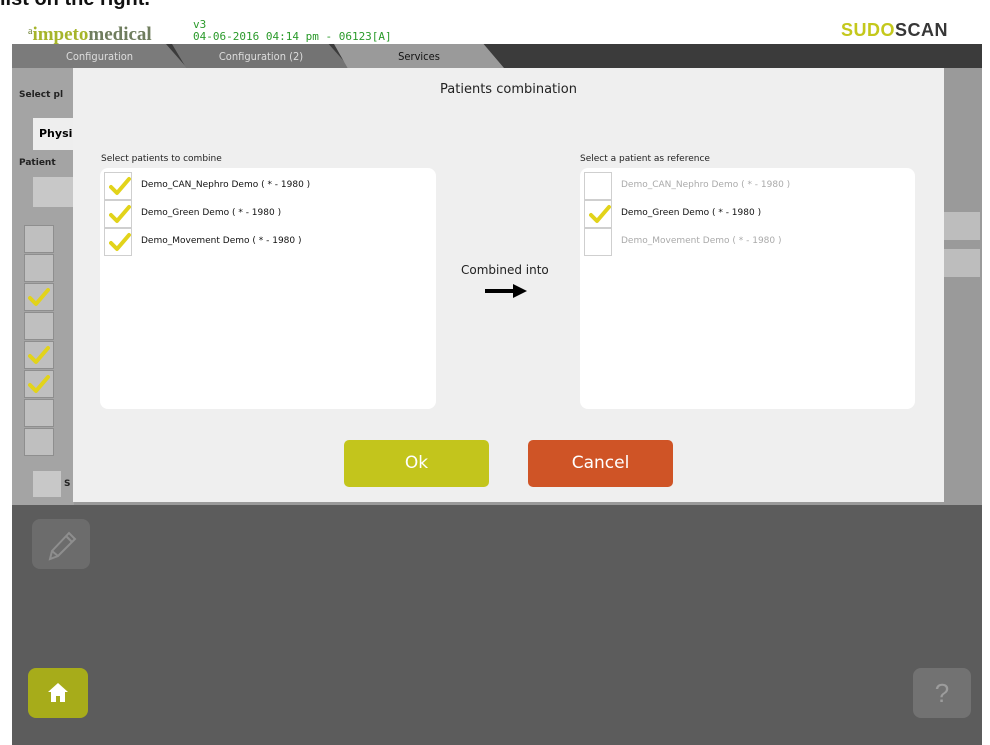 Image resolution: width=990 pixels, height=745 pixels. Describe the element at coordinates (67, 484) in the screenshot. I see `select-all-label: S` at that location.